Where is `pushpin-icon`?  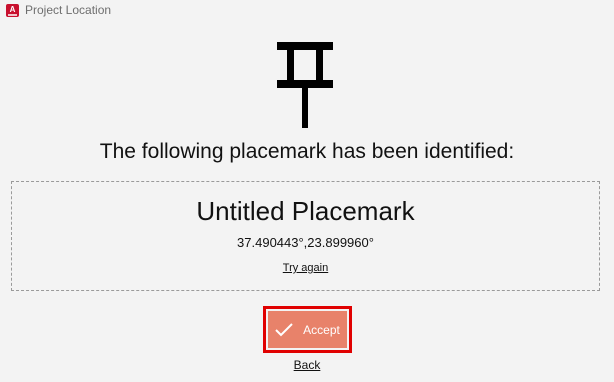
pushpin-icon is located at coordinates (305, 85).